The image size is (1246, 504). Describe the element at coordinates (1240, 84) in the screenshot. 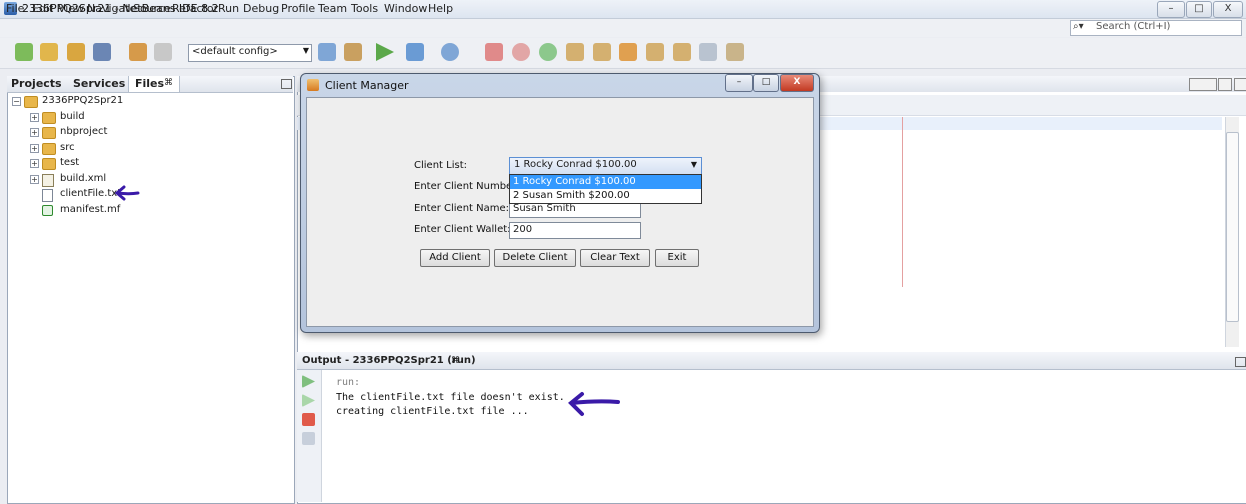

I see `editor-minimize-icon` at that location.